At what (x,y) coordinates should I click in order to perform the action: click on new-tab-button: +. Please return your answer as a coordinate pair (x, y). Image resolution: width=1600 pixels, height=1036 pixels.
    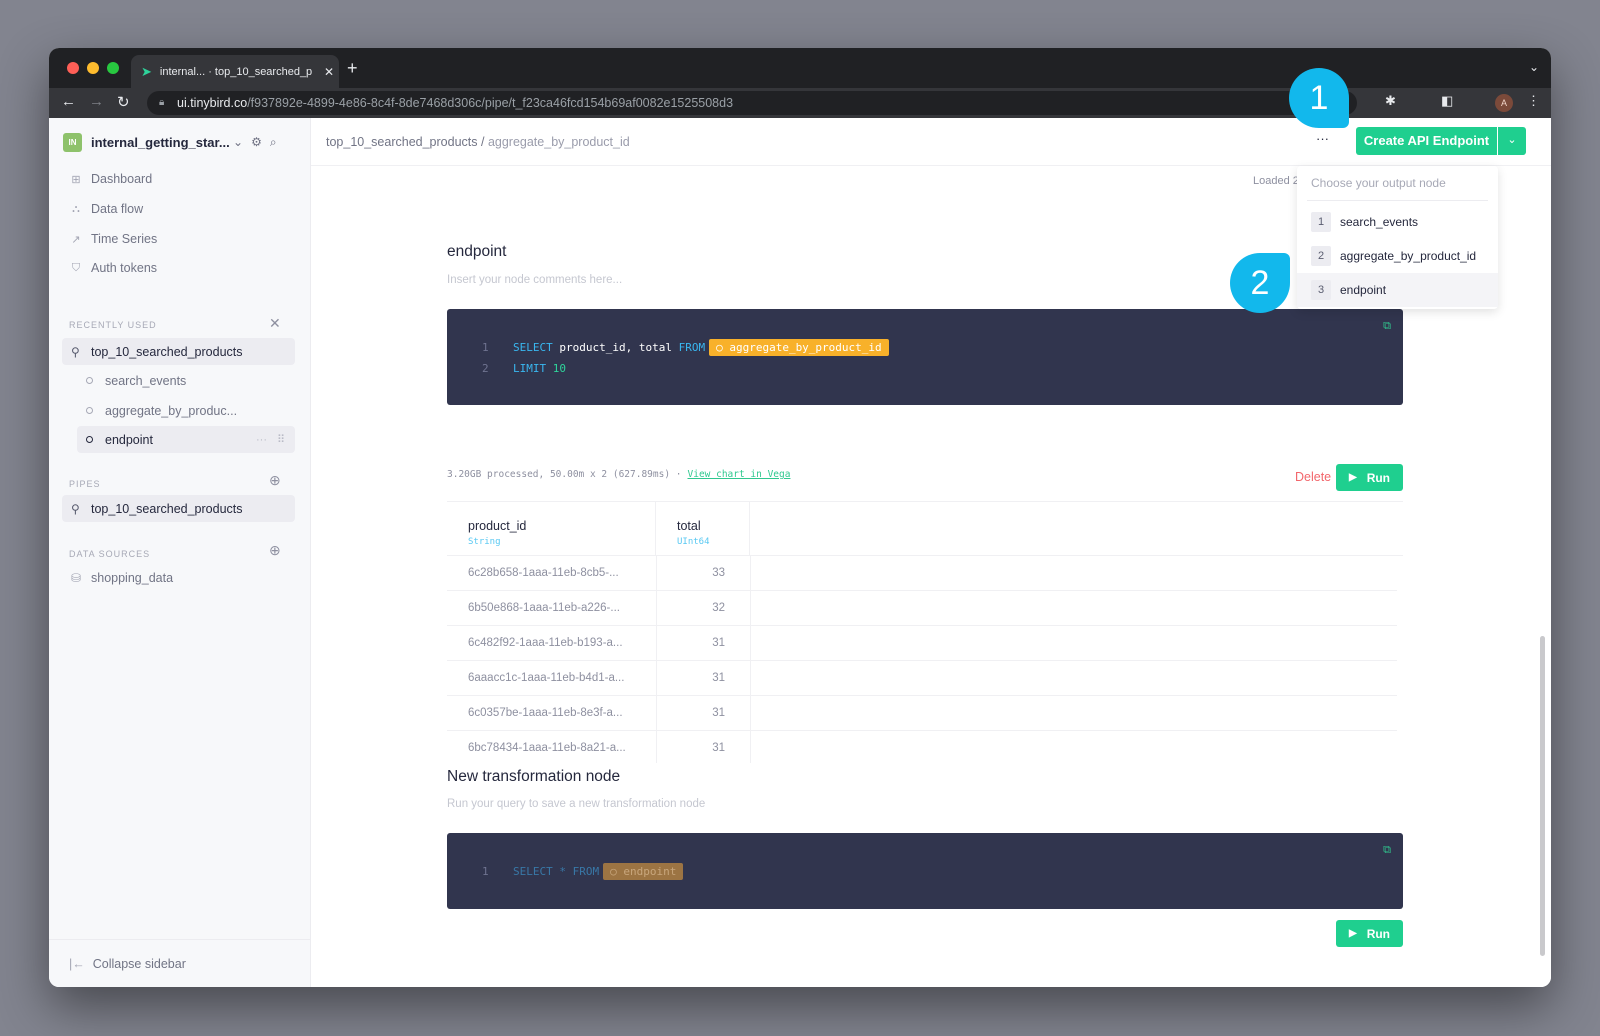
    Looking at the image, I should click on (352, 68).